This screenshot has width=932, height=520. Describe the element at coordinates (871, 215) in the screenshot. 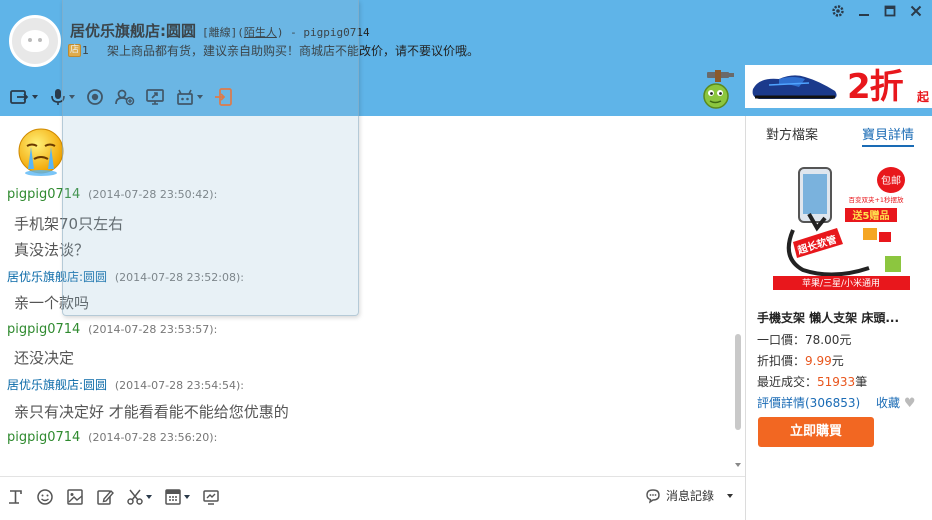

I see `promo-text-2: 送5赠品` at that location.